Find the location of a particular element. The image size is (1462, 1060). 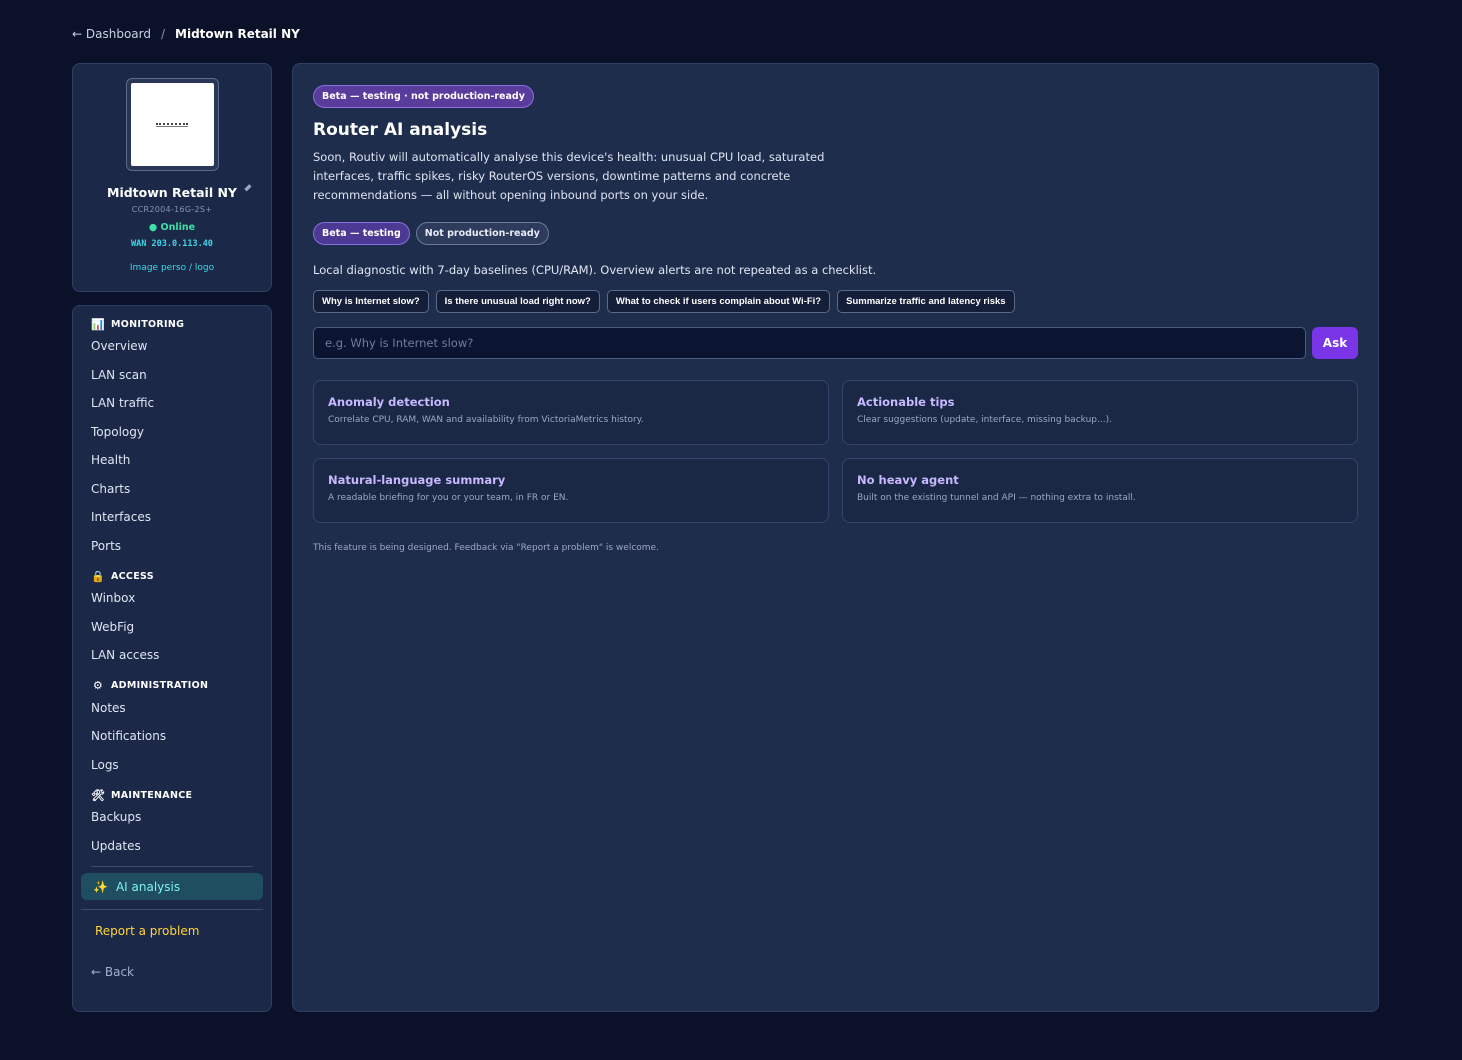

card-title: No heavy agent is located at coordinates (908, 480).